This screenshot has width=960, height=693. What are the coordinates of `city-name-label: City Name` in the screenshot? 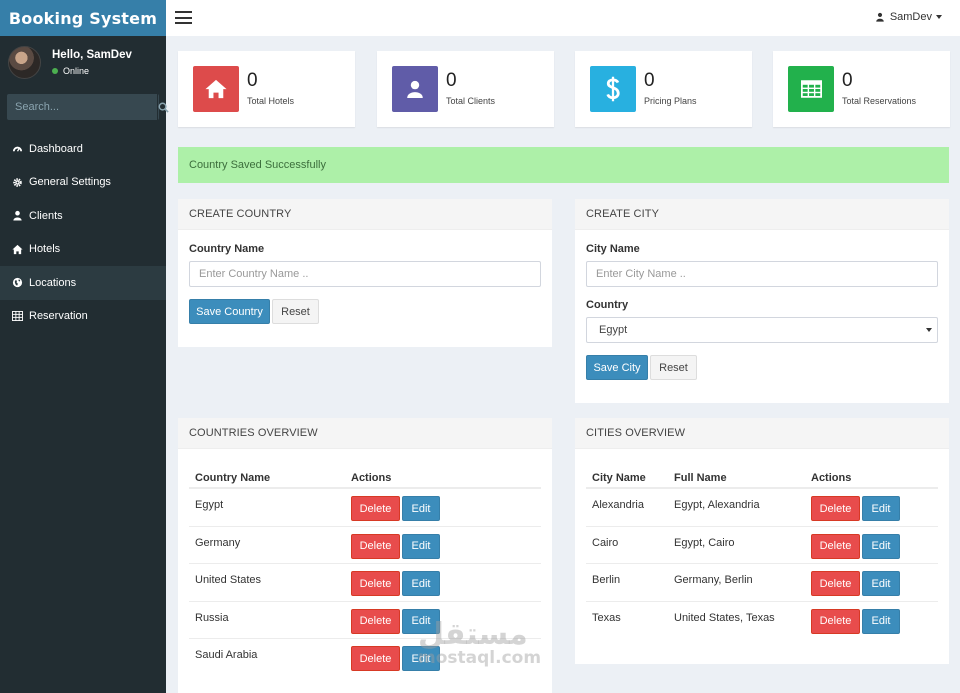 It's located at (613, 249).